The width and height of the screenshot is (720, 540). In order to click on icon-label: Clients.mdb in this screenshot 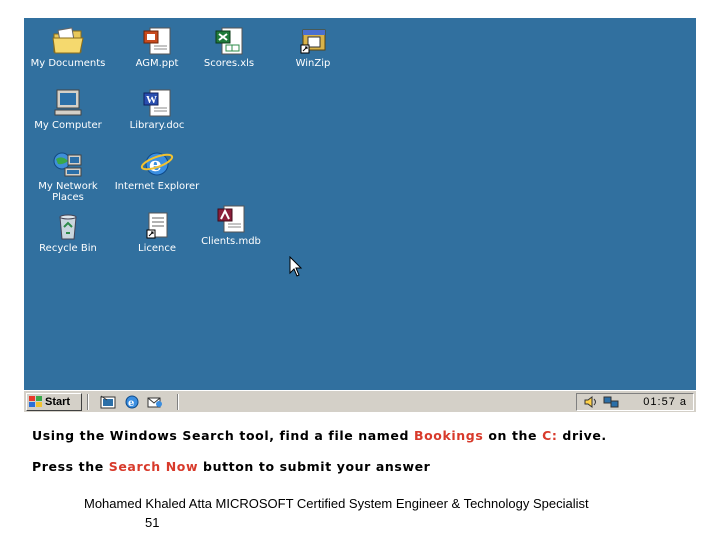, I will do `click(231, 241)`.